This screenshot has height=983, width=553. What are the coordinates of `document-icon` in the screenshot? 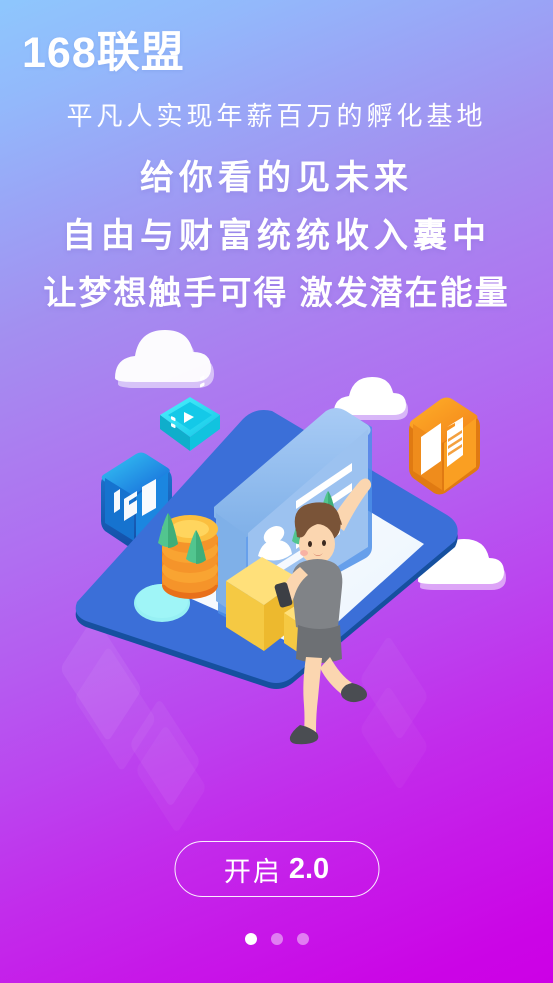 It's located at (444, 446).